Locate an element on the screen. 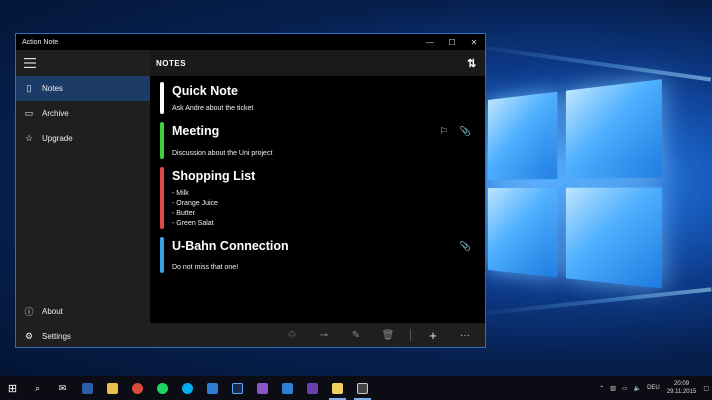  start-button: ⊞ is located at coordinates (12, 388).